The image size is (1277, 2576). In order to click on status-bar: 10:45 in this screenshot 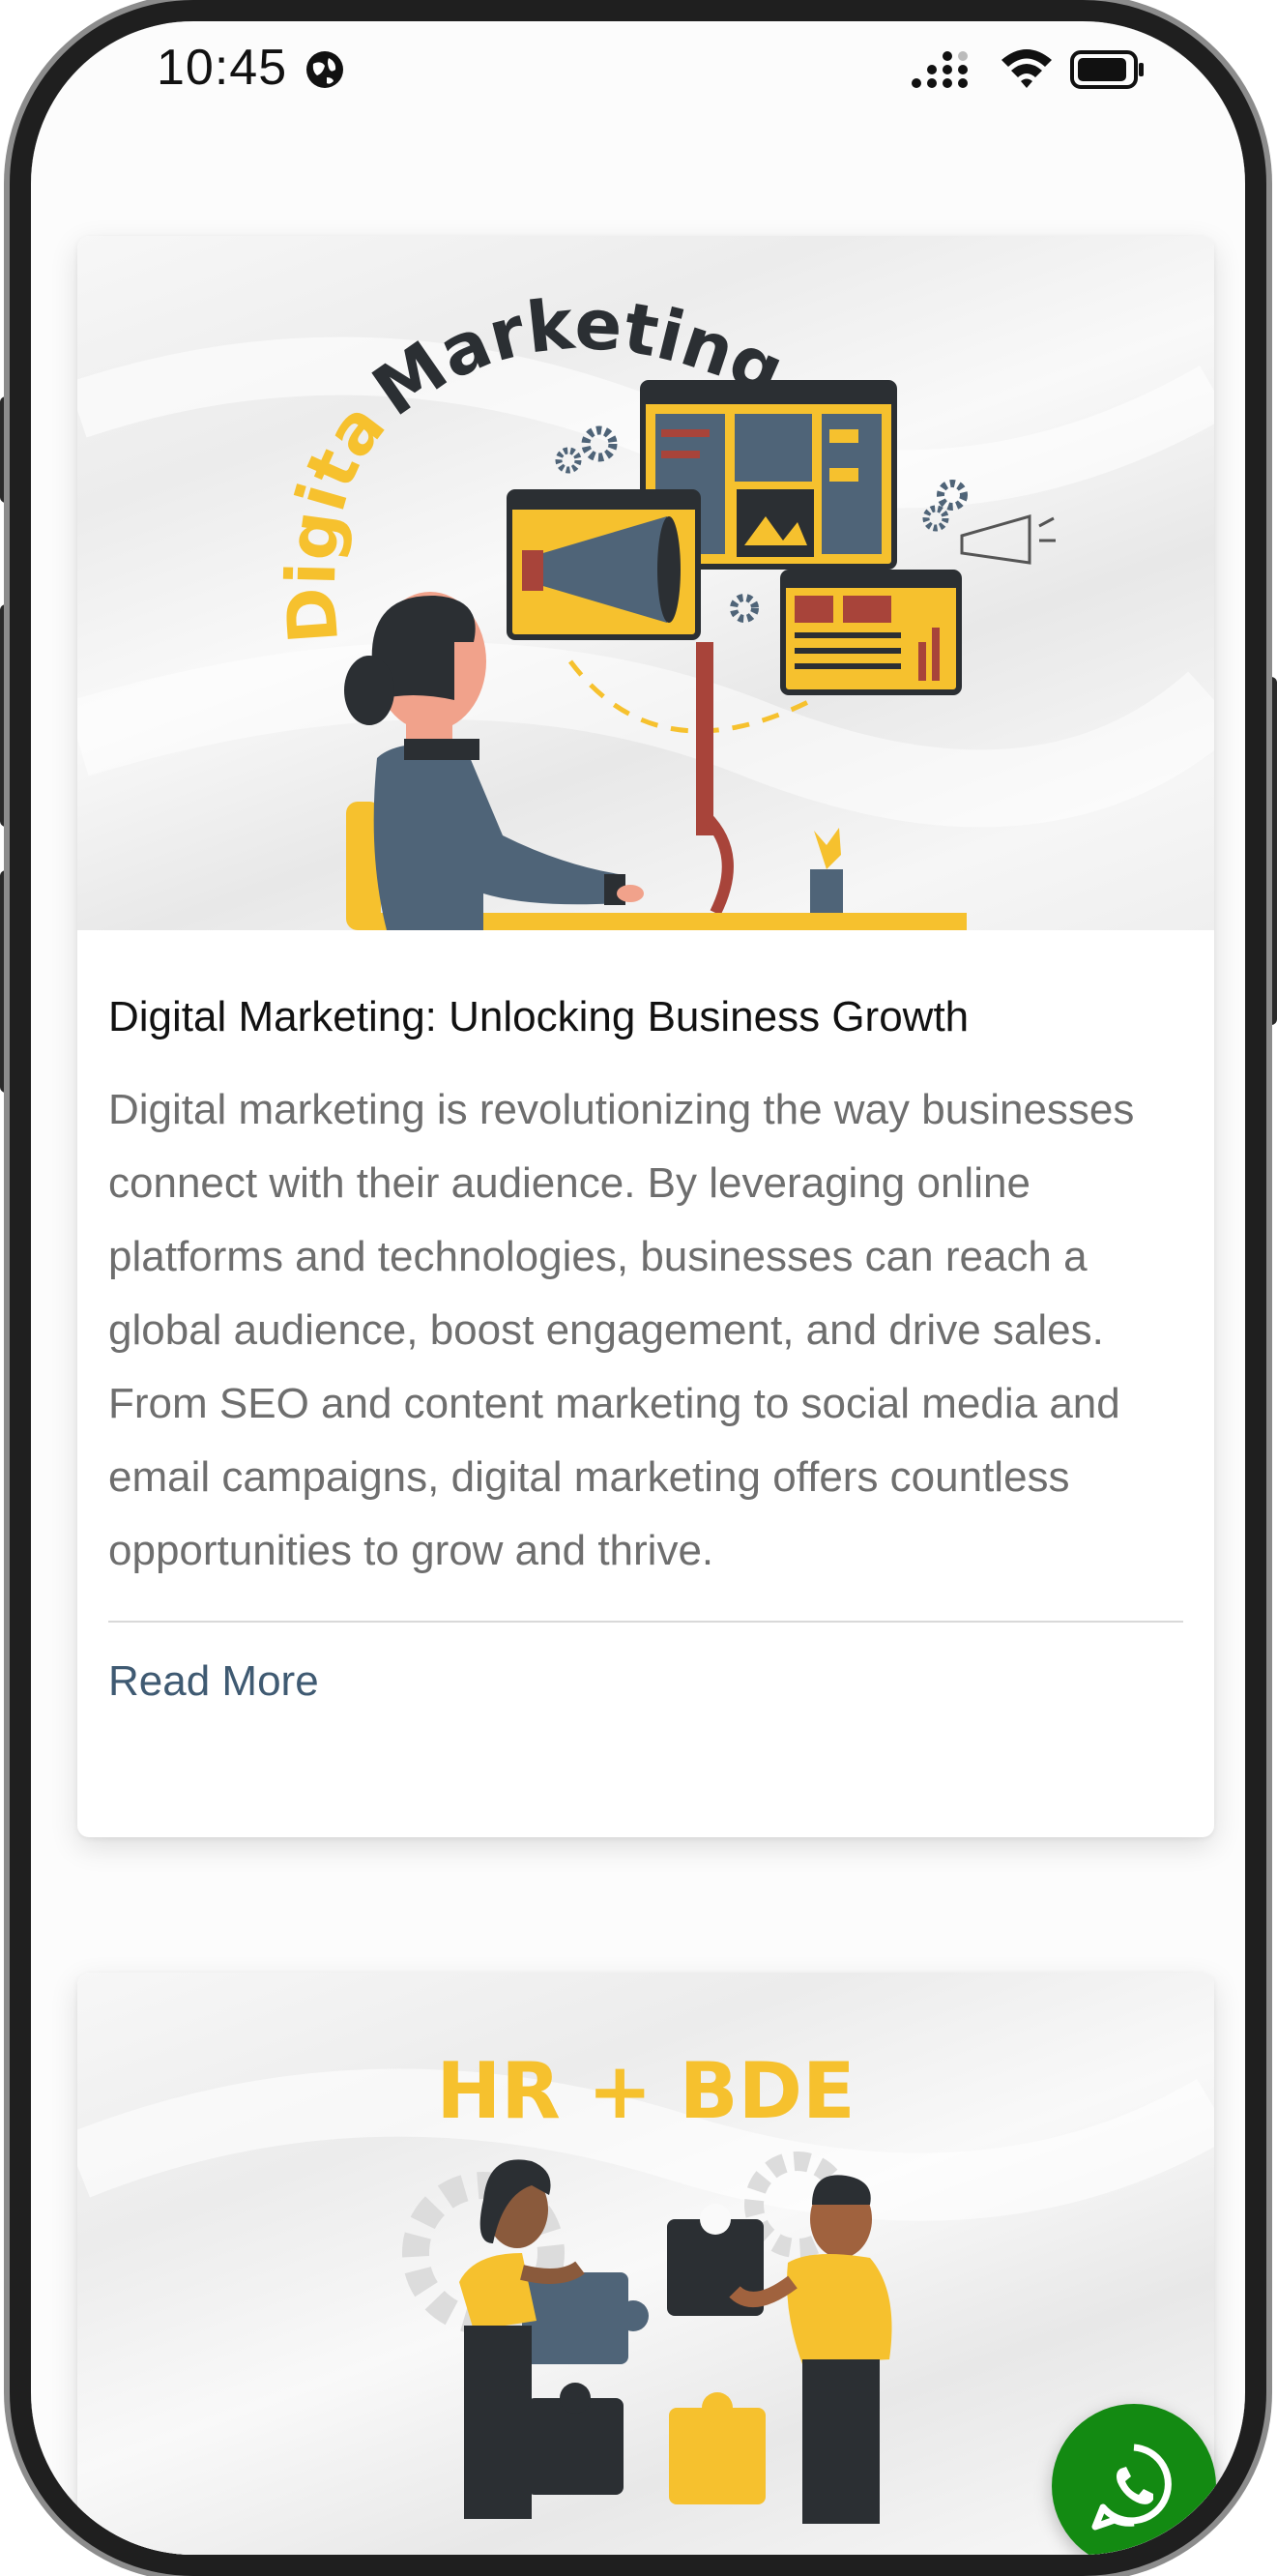, I will do `click(638, 69)`.